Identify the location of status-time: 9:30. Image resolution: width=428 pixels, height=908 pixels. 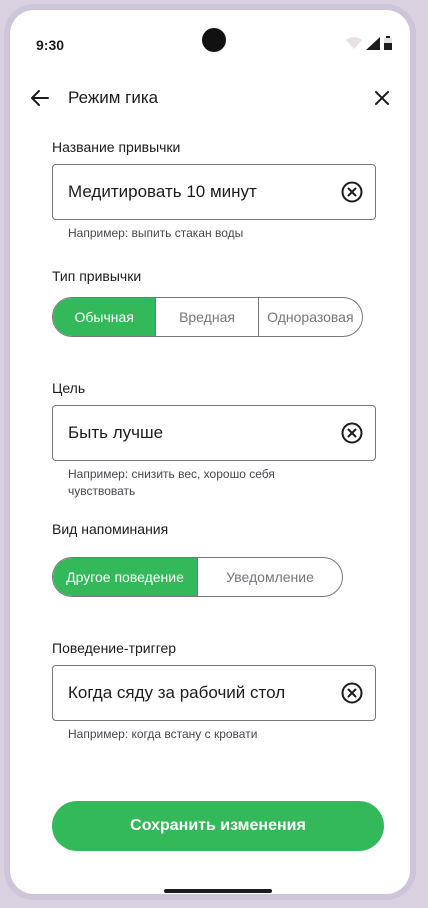
(50, 45).